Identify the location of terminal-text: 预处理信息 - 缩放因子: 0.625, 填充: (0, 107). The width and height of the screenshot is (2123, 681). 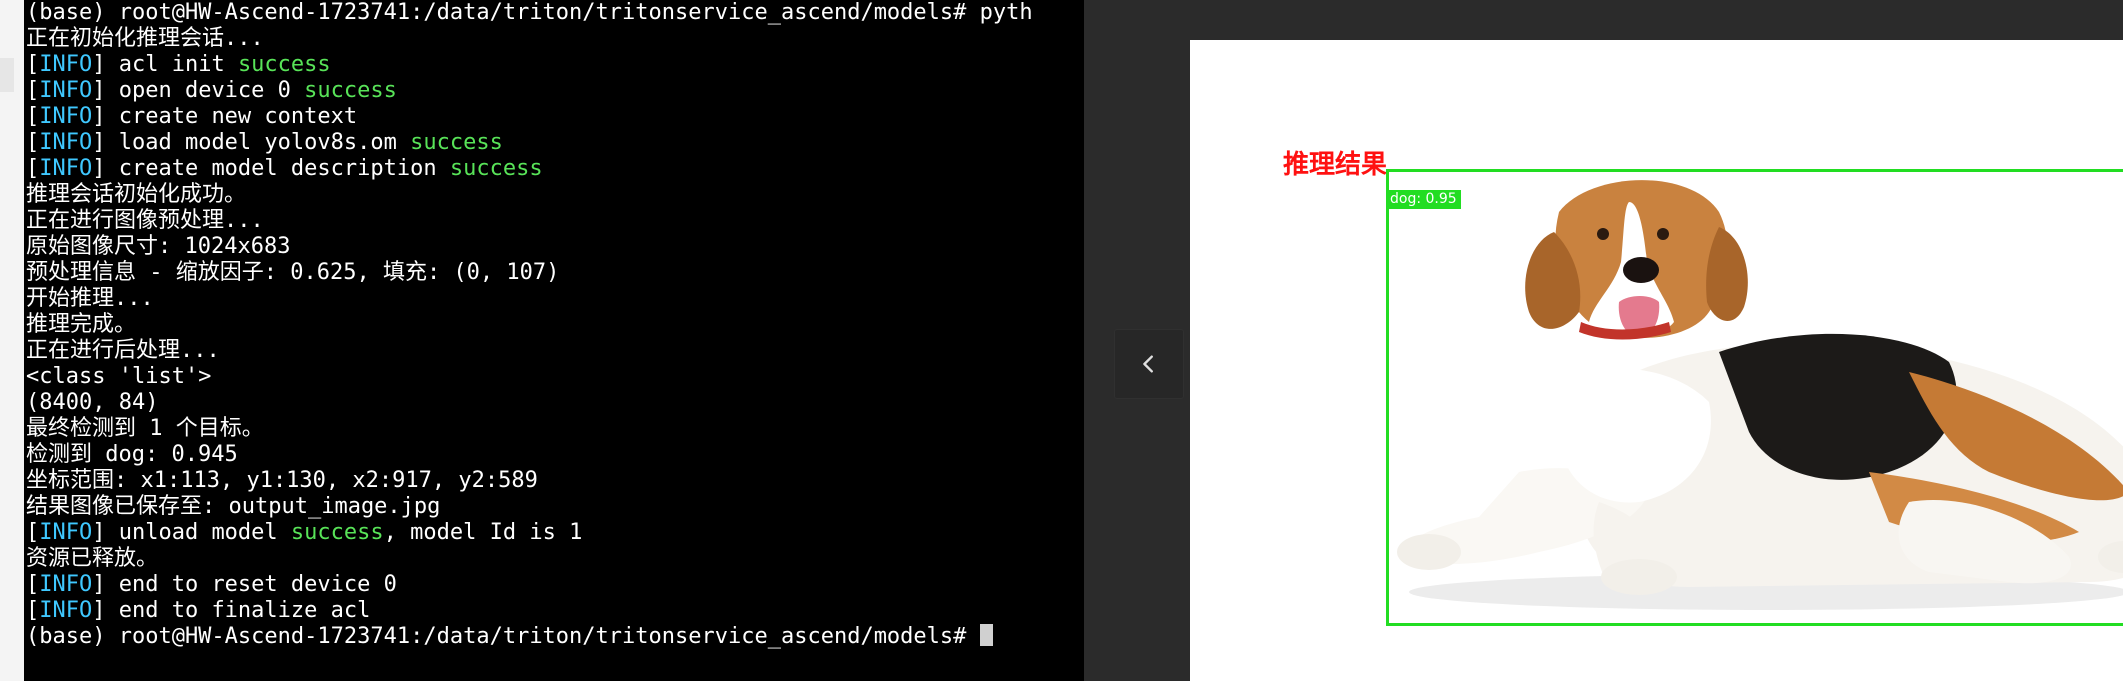
(293, 272).